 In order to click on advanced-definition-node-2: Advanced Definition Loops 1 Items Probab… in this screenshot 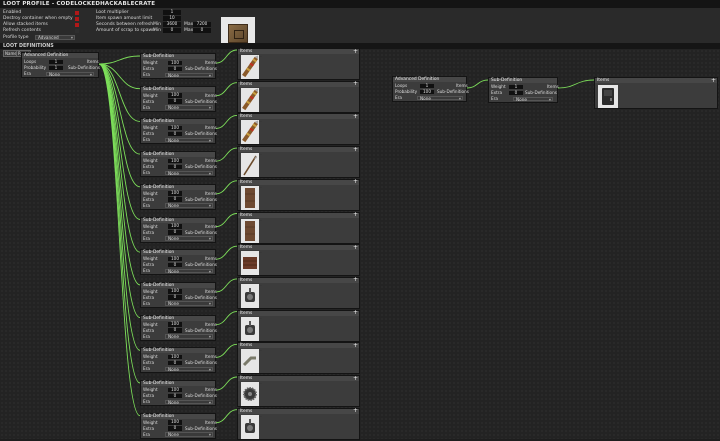, I will do `click(430, 89)`.